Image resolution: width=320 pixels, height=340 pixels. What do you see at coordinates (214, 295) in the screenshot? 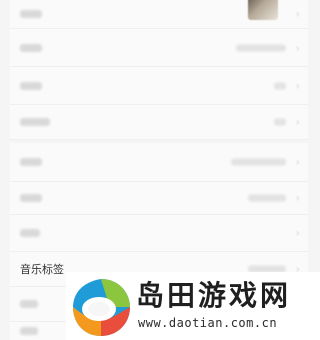
I see `watermark-title: 岛田游戏网` at bounding box center [214, 295].